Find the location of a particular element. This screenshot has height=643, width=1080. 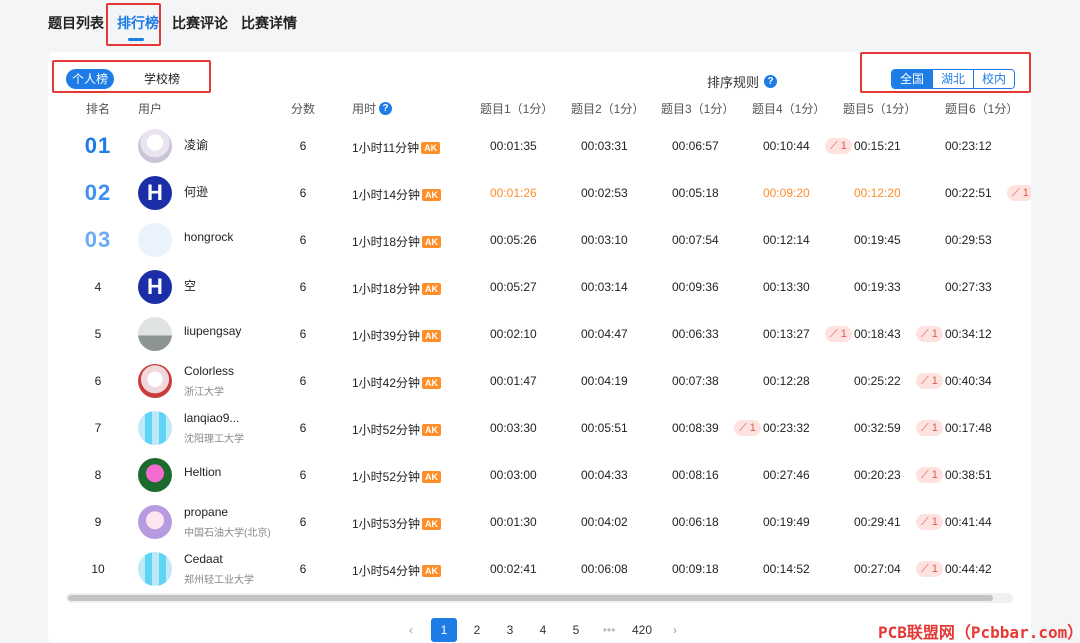

header-problem-5: 题目5（1分） is located at coordinates (879, 108).